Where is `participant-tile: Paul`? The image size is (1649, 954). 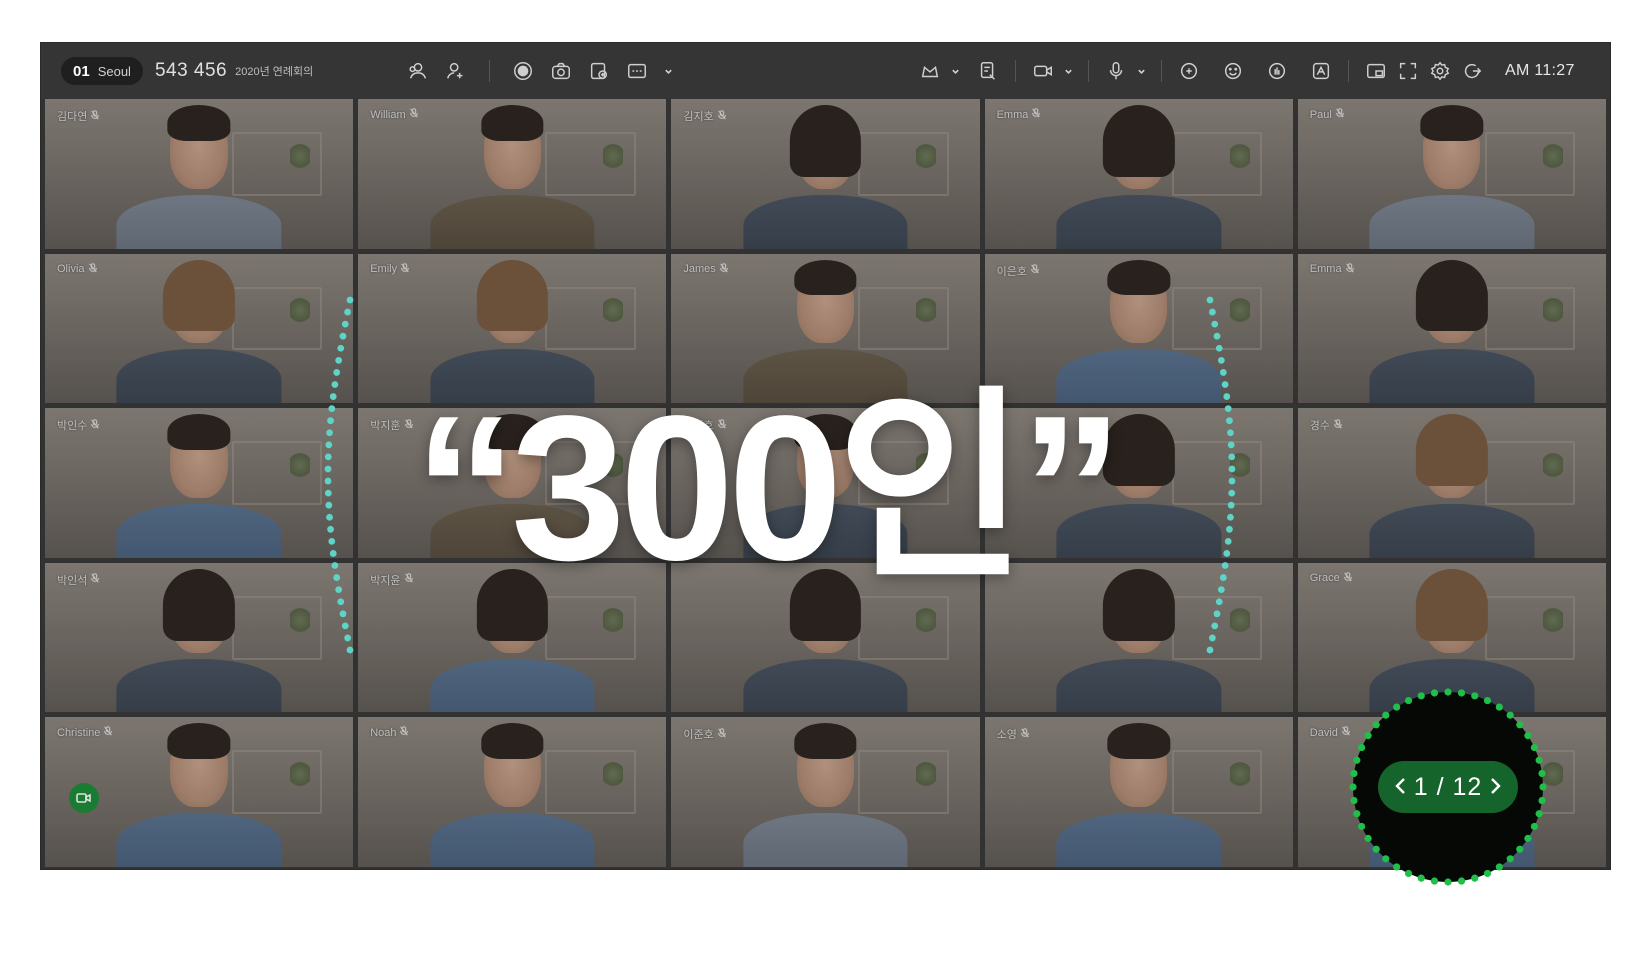
participant-tile: Paul is located at coordinates (1451, 174).